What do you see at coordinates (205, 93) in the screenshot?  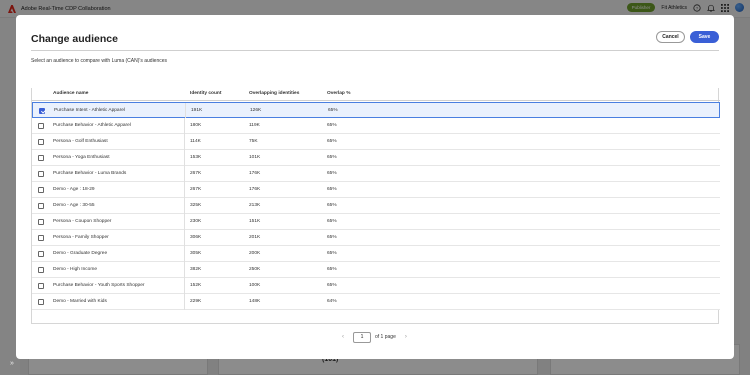 I see `column-header-identity-count: Identity count` at bounding box center [205, 93].